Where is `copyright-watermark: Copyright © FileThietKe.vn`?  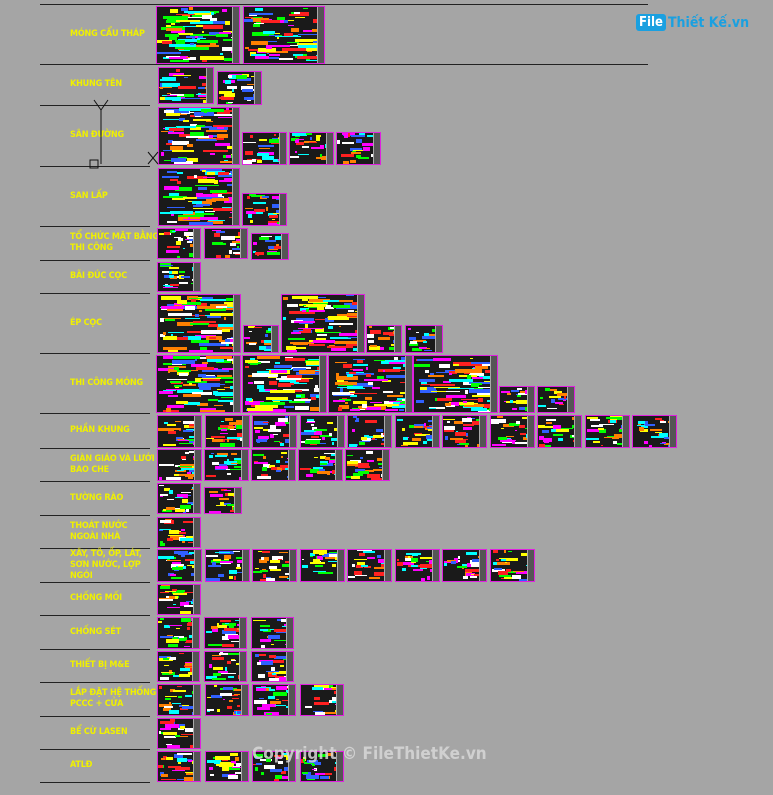
copyright-watermark: Copyright © FileThietKe.vn is located at coordinates (369, 754).